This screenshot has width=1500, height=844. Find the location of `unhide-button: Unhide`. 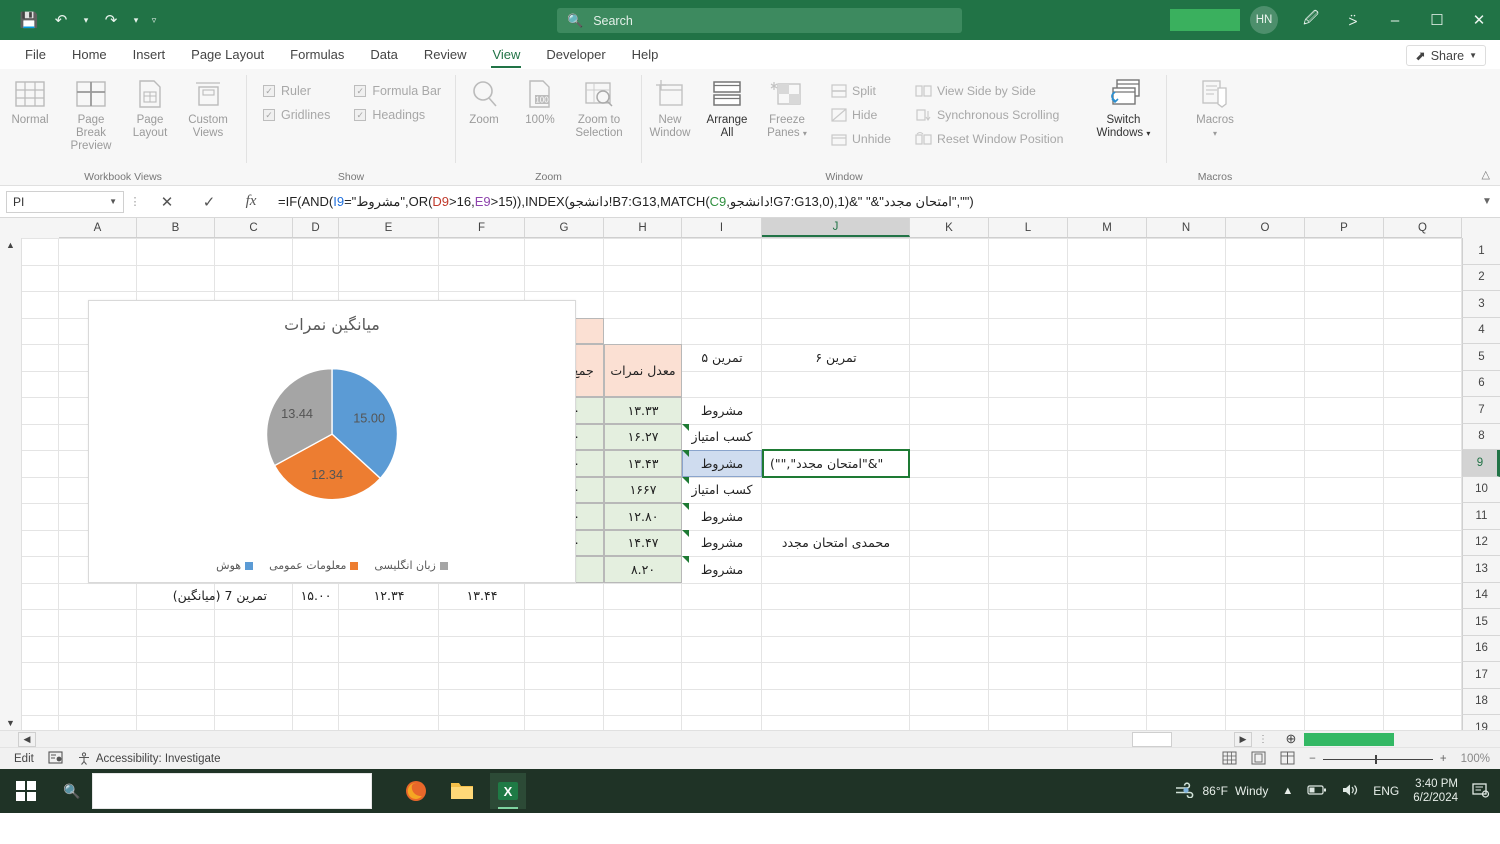

unhide-button: Unhide is located at coordinates (861, 139).